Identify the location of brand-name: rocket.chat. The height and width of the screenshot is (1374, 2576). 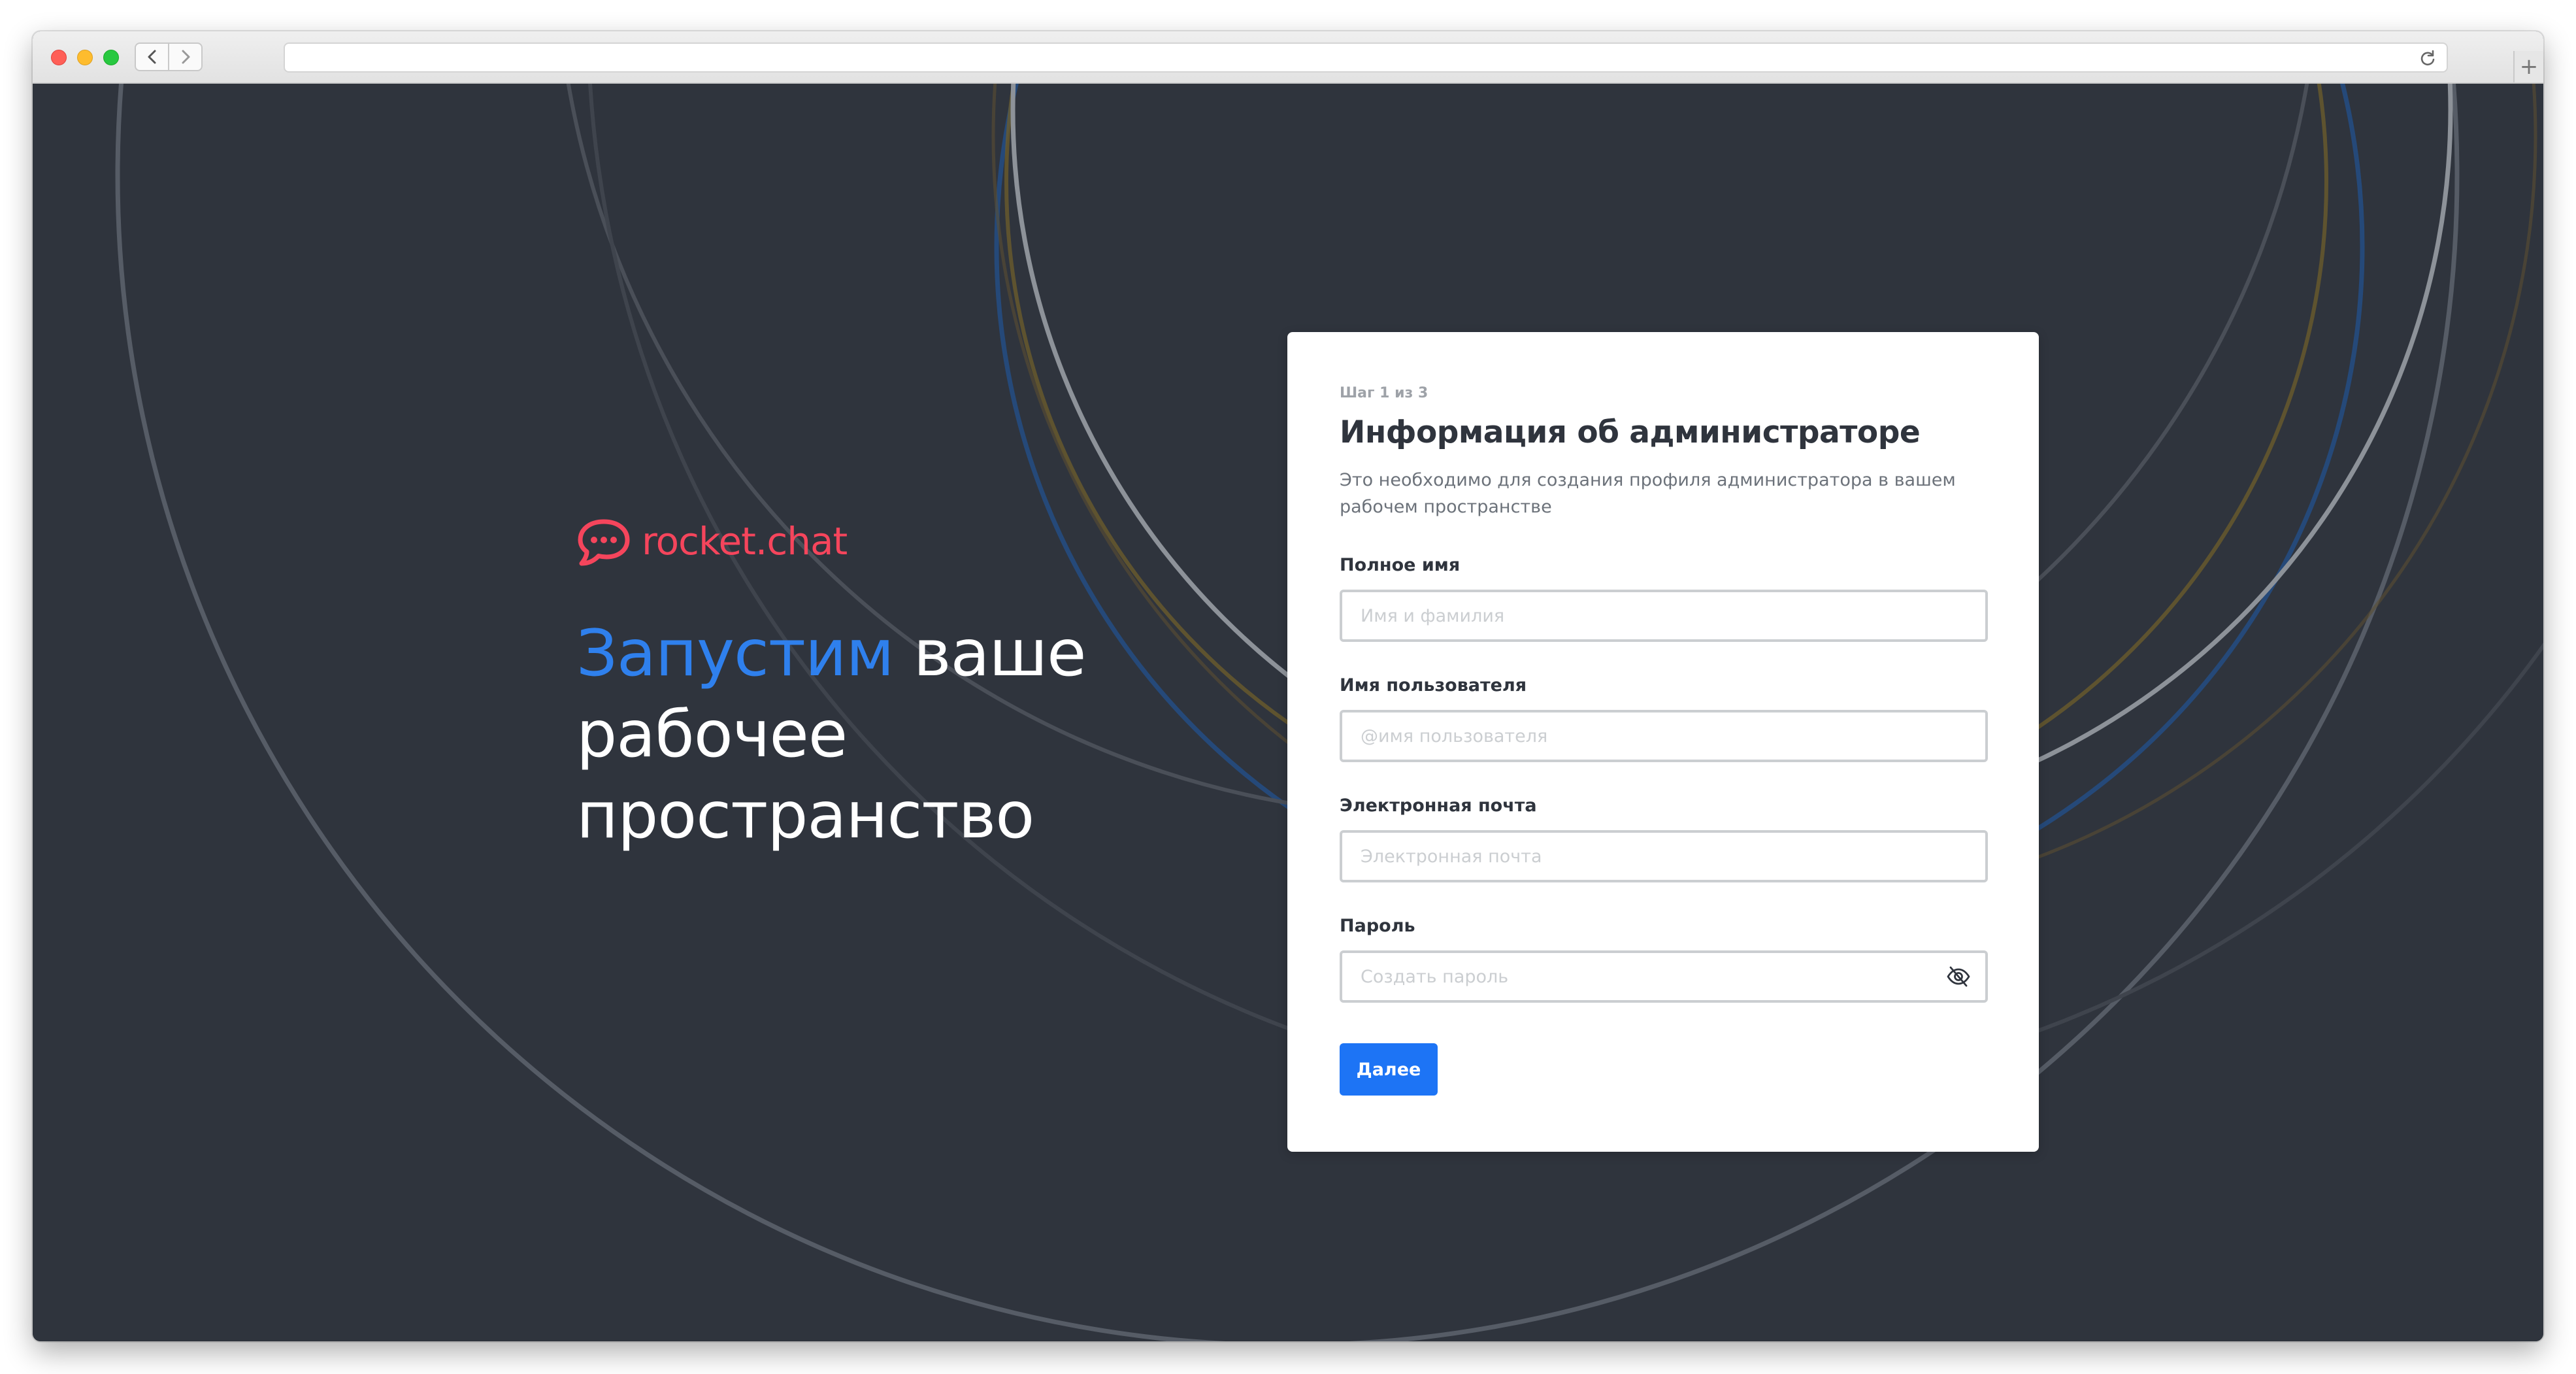
(745, 541).